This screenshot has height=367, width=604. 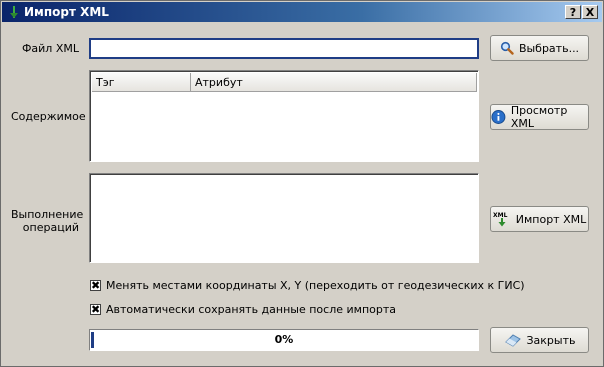 I want to click on title-bar: Импорт XML ? X, so click(x=302, y=12).